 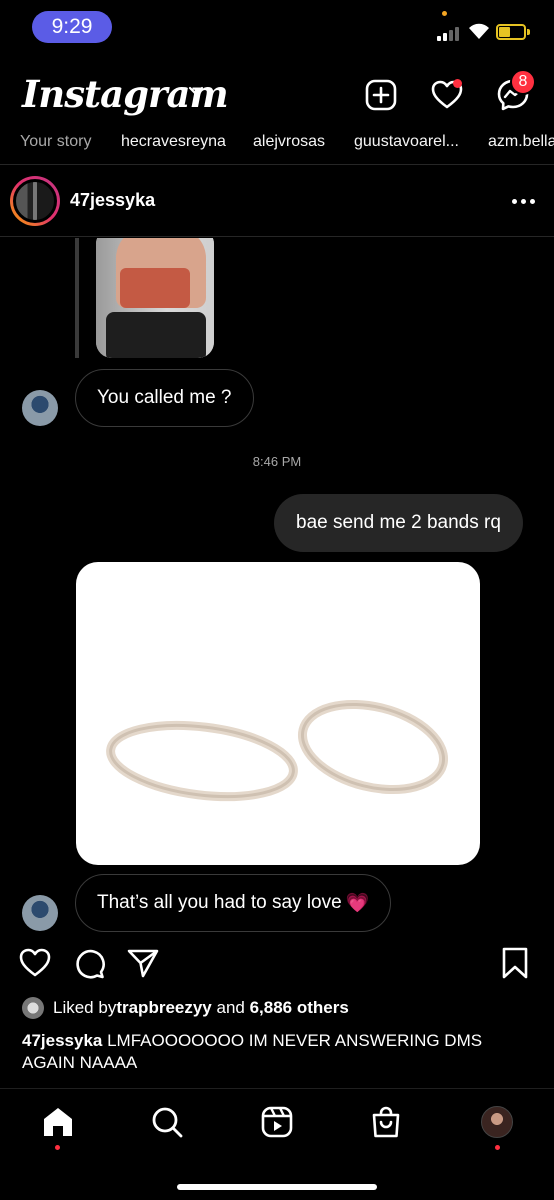 I want to click on reply-line, so click(x=77, y=298).